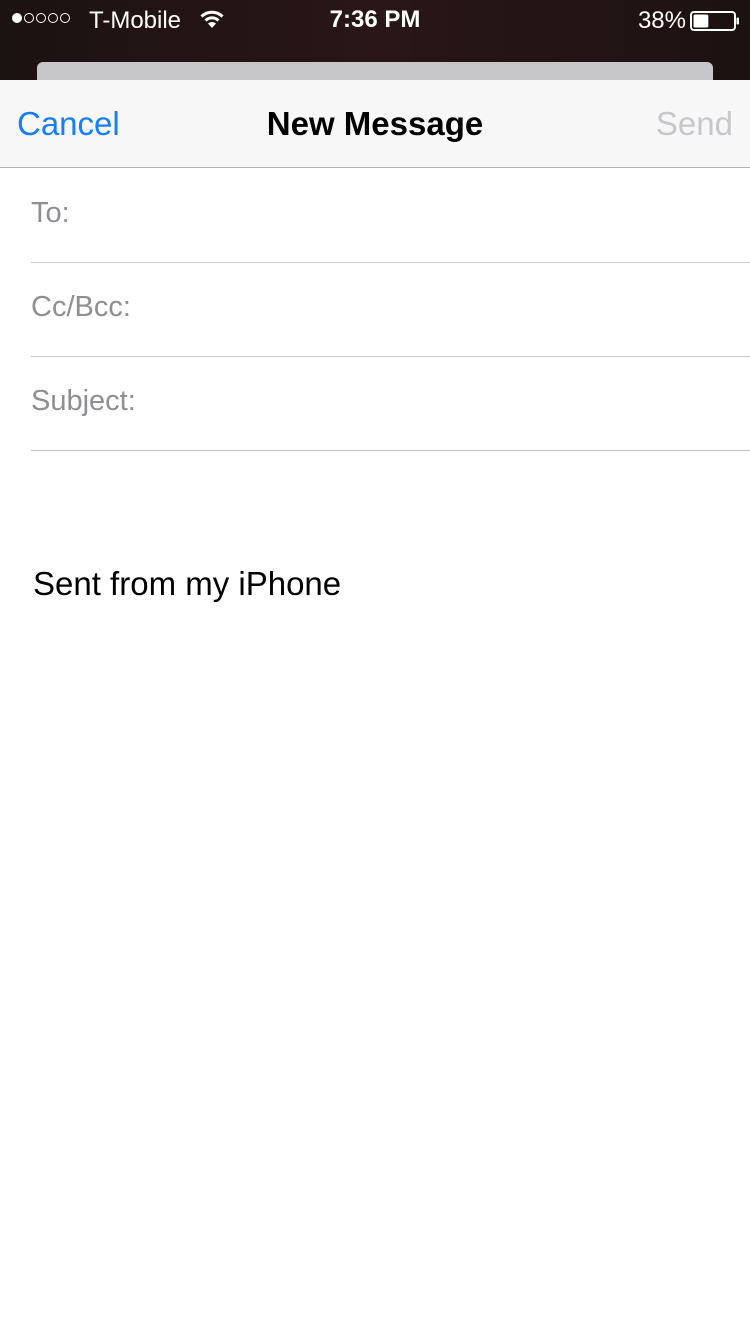 This screenshot has width=750, height=1334. Describe the element at coordinates (187, 584) in the screenshot. I see `email-signature: Sent from my iPhone` at that location.